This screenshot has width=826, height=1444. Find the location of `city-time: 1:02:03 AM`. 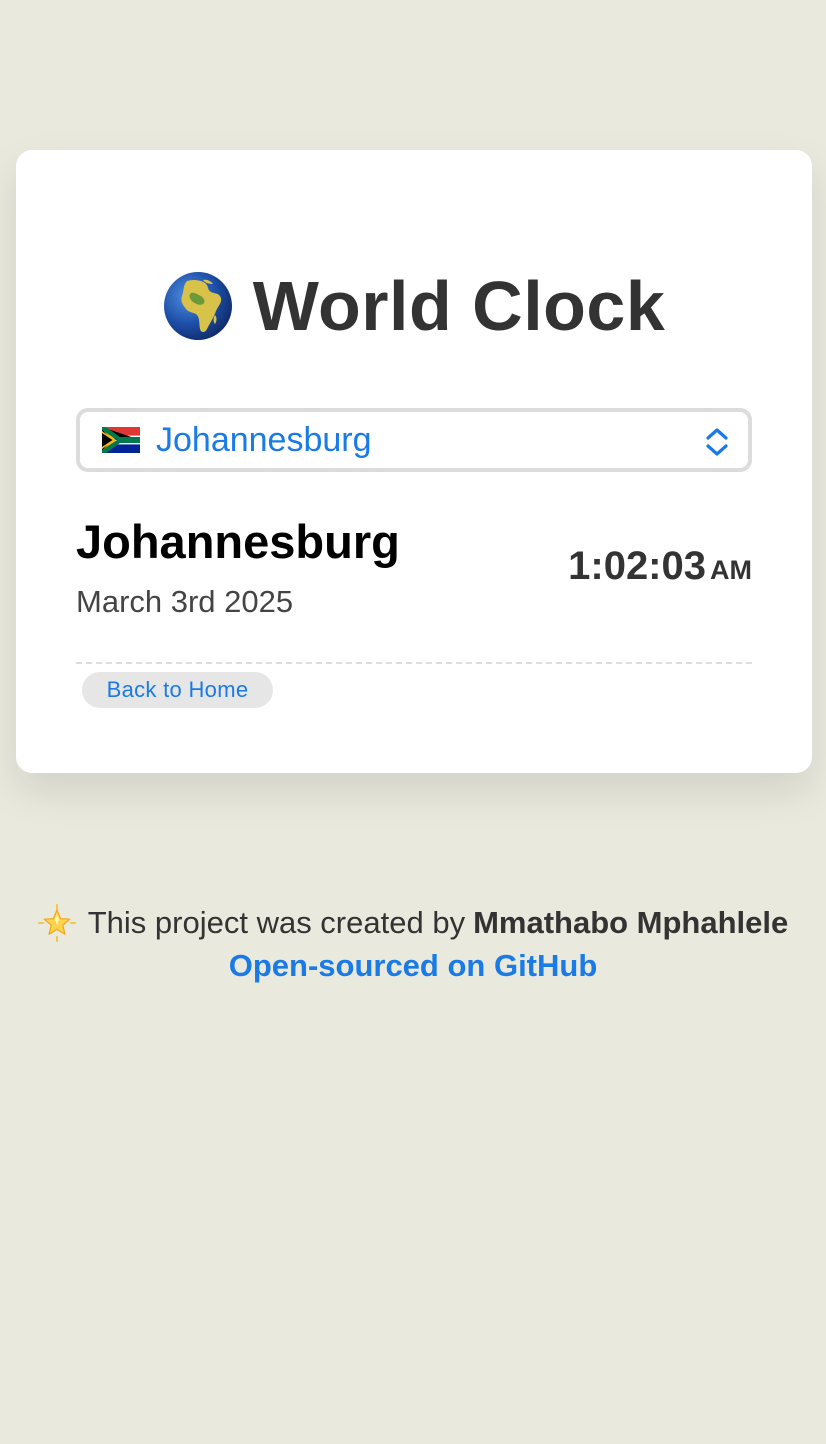

city-time: 1:02:03 AM is located at coordinates (660, 566).